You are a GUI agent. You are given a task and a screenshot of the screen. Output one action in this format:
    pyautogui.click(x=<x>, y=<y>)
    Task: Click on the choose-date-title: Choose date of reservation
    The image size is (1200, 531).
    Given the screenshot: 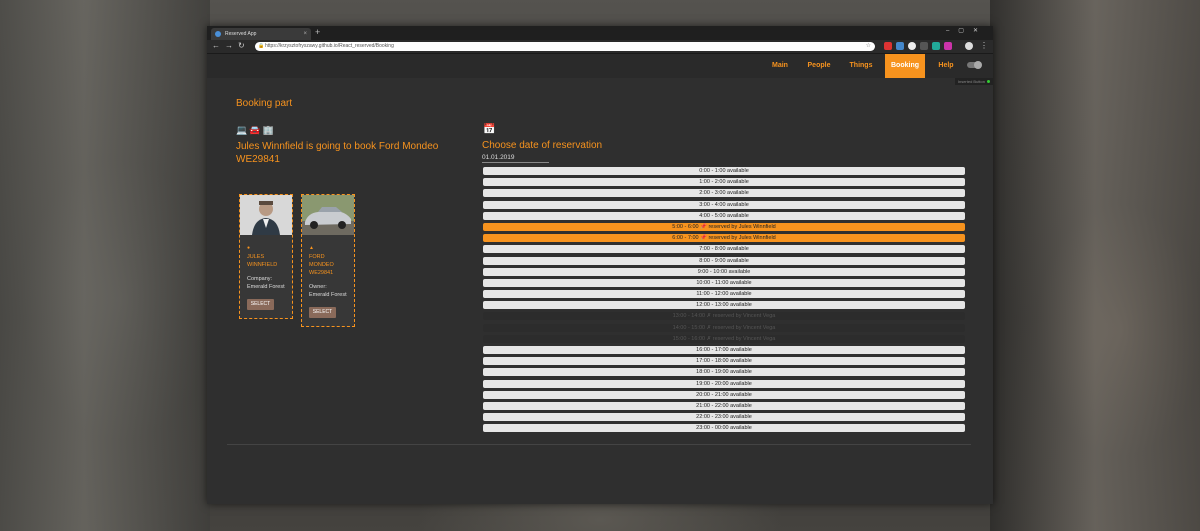 What is the action you would take?
    pyautogui.click(x=542, y=145)
    